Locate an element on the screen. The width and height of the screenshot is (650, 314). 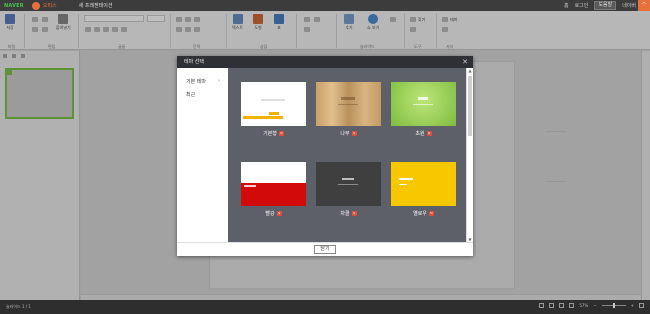
scroll-up-icon: ▲ is located at coordinates (470, 70).